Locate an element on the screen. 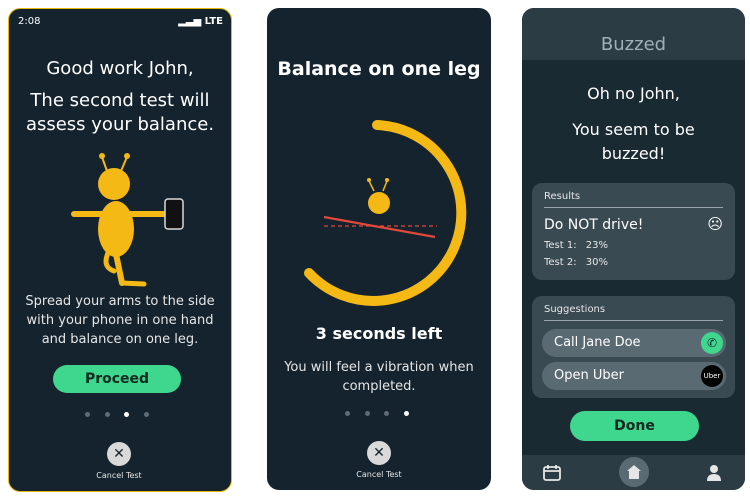 The height and width of the screenshot is (497, 750). test-result-row: Test 2: 30% is located at coordinates (576, 262).